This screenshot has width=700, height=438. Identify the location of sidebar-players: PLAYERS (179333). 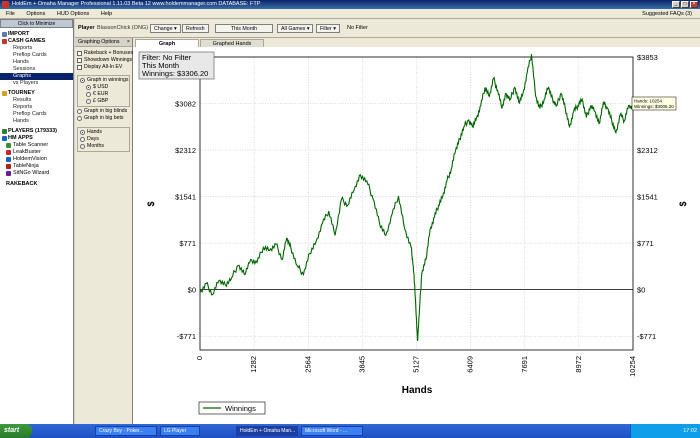
(36, 131).